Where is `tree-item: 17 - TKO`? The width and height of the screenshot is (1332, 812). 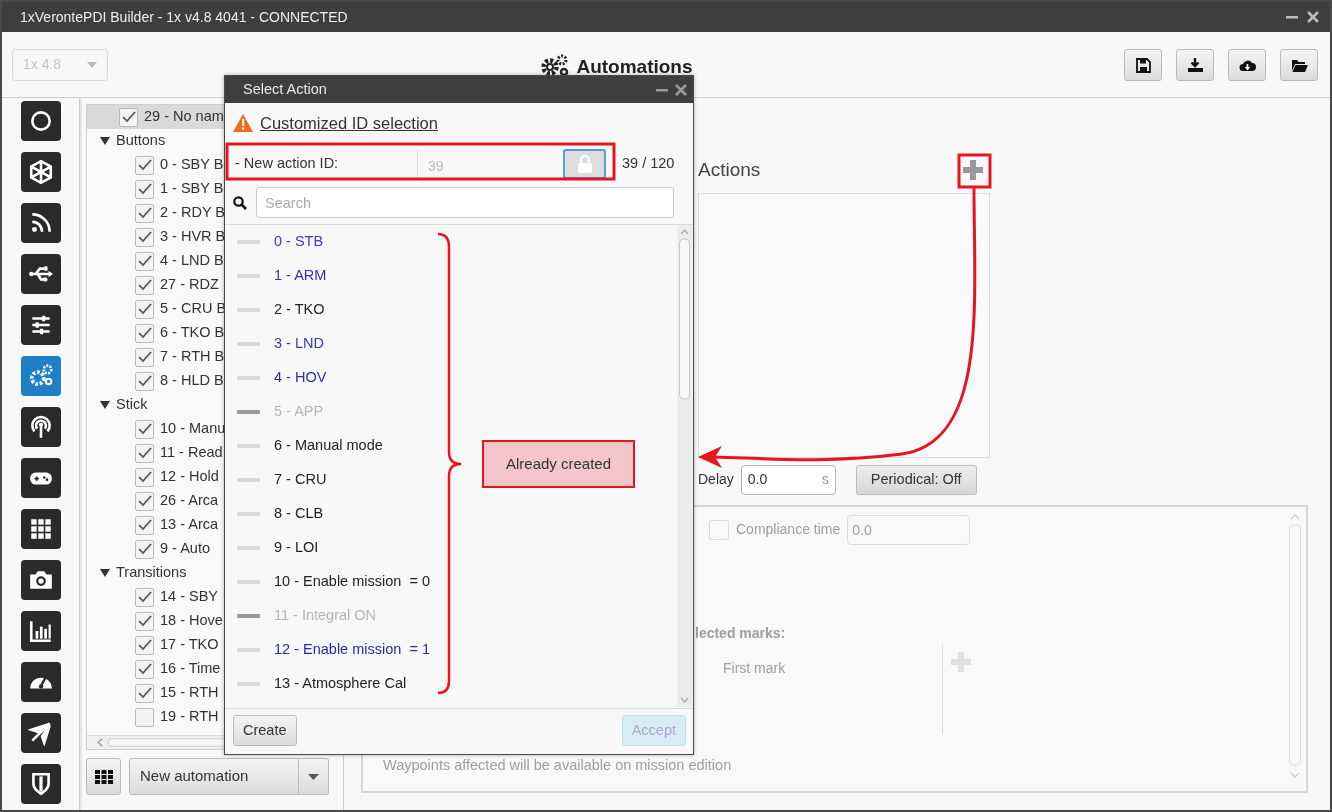
tree-item: 17 - TKO is located at coordinates (155, 645).